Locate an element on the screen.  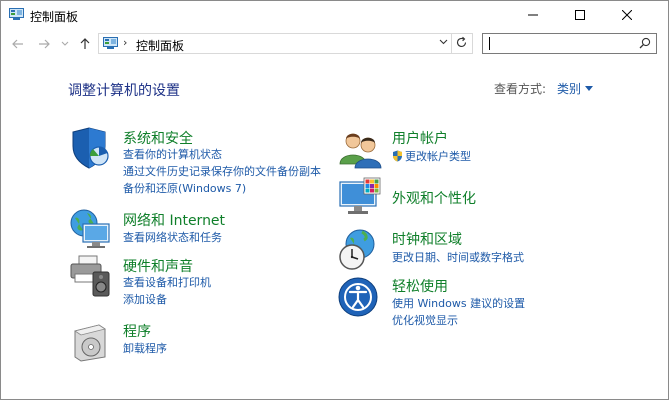
category-title: 用户帐户 is located at coordinates (420, 138).